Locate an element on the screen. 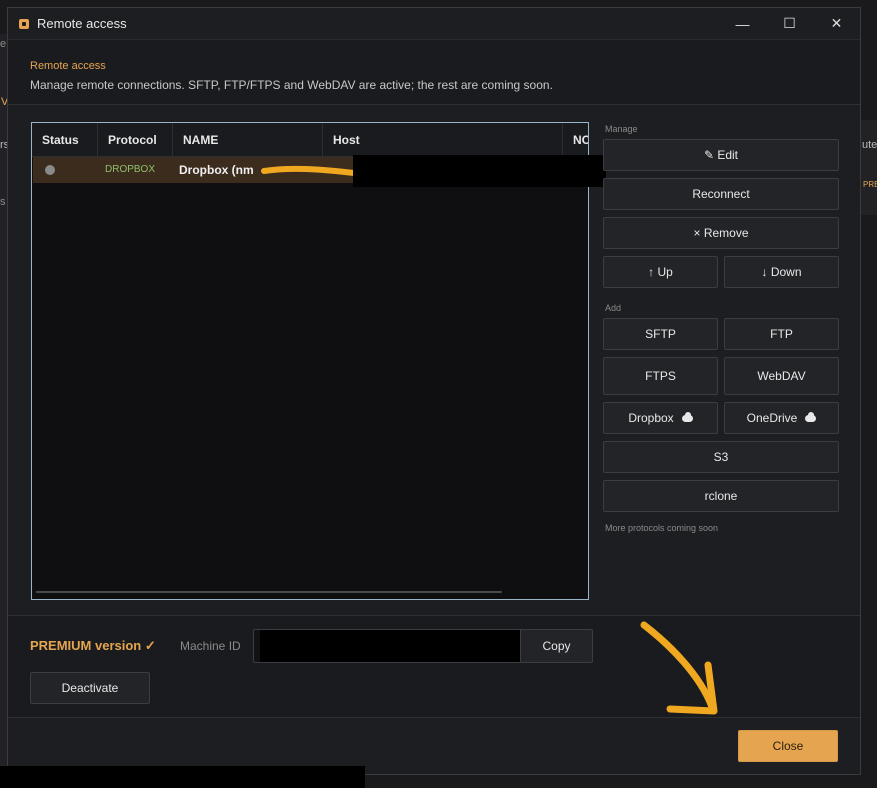  add-dropbox-button: Dropbox is located at coordinates (660, 418).